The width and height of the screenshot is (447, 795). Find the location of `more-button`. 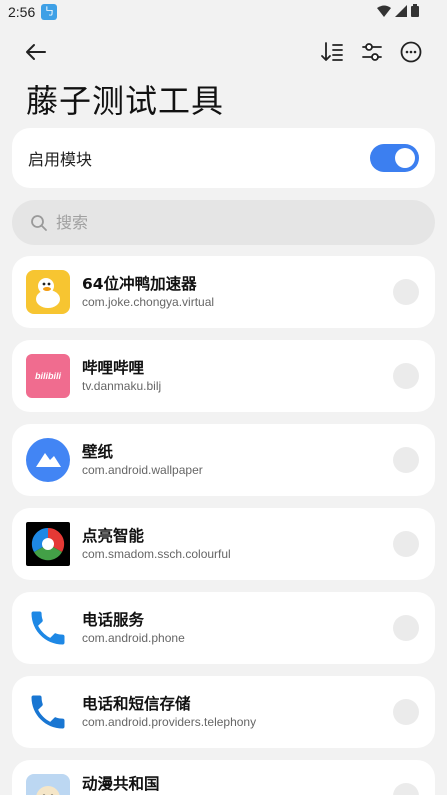

more-button is located at coordinates (411, 52).